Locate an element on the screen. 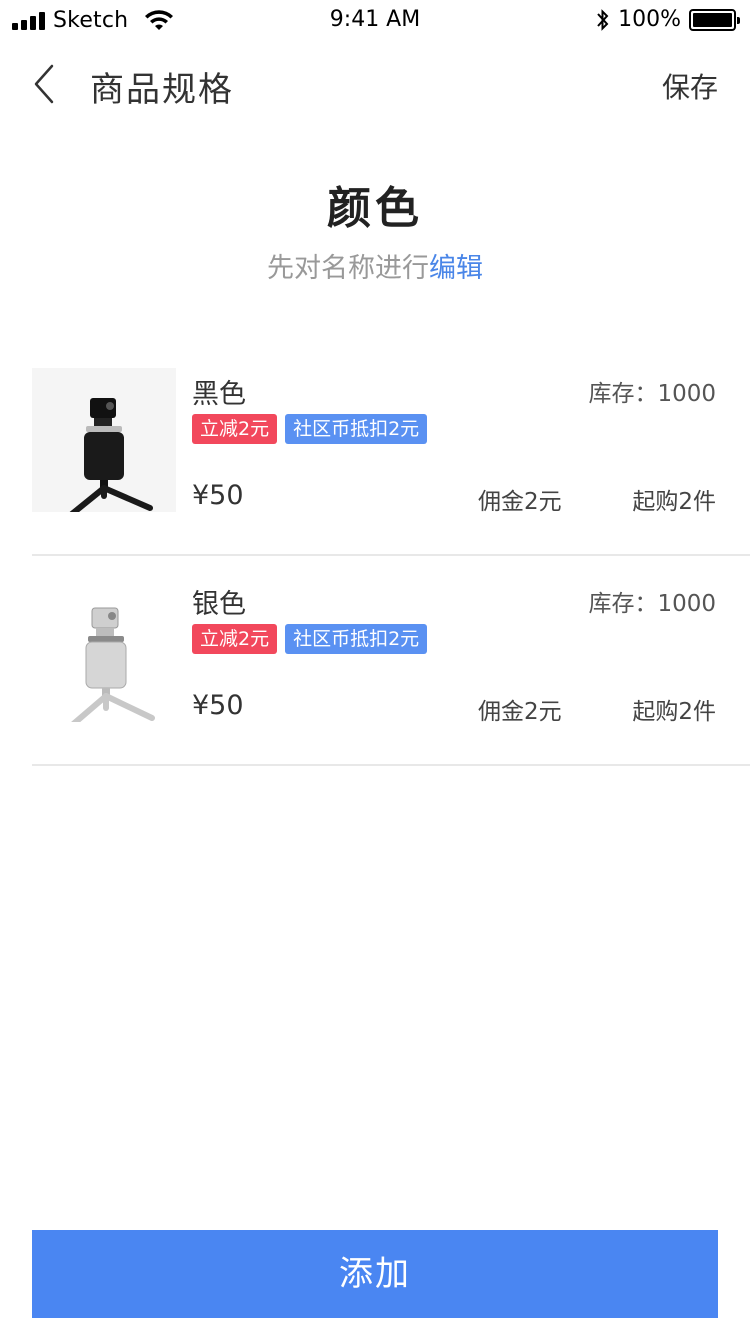 This screenshot has width=750, height=1334. page-title: 商品规格 is located at coordinates (162, 90).